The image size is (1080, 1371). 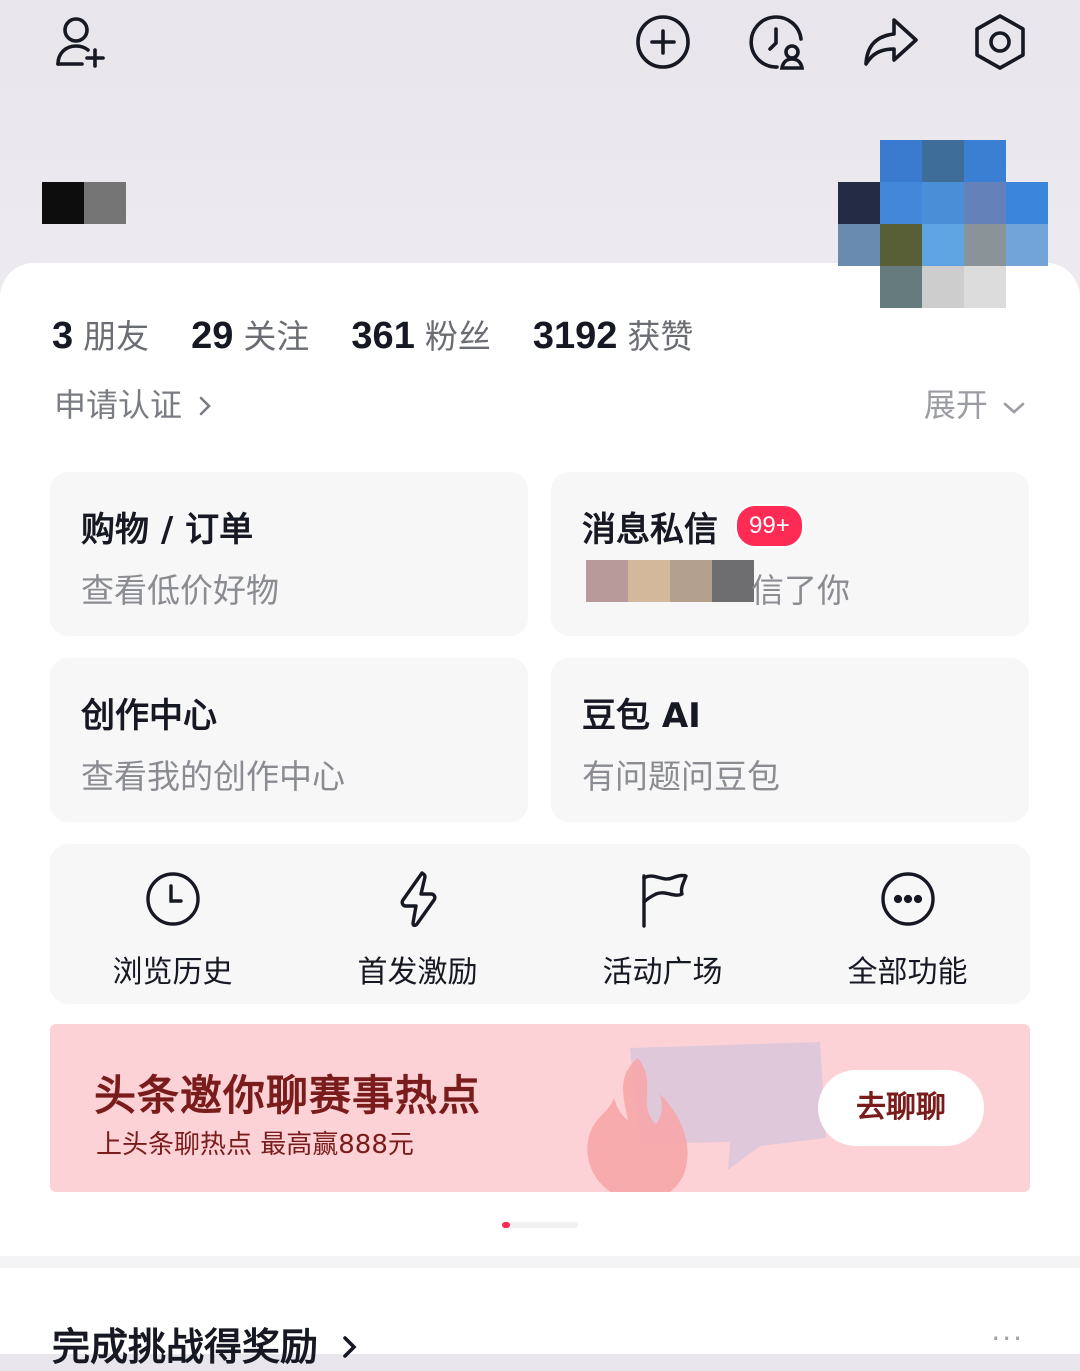 I want to click on card-title: 豆包 AI, so click(x=641, y=716).